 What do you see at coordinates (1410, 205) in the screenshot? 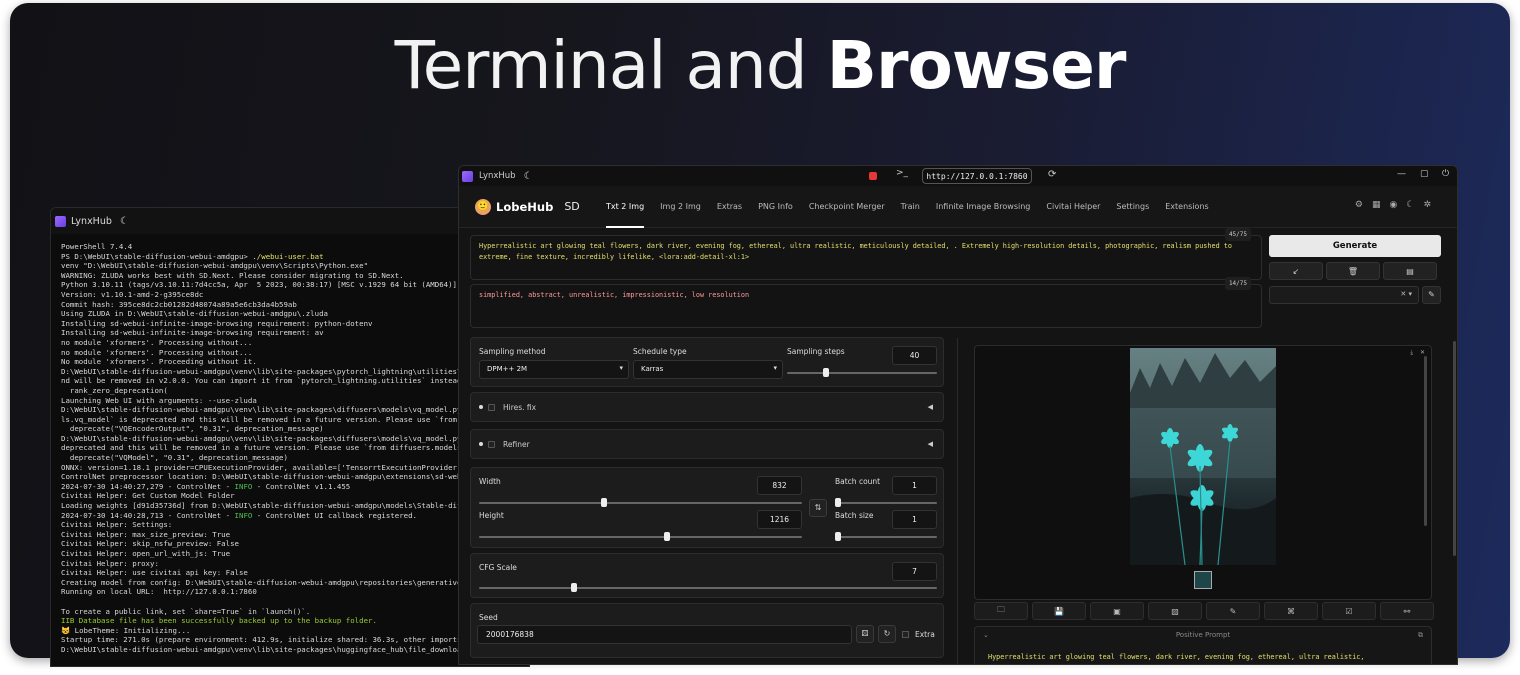
I see `moon-icon: ☾` at bounding box center [1410, 205].